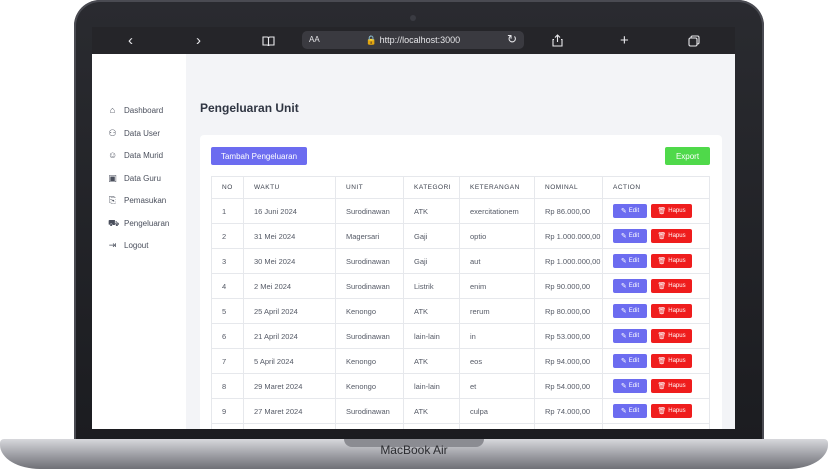 This screenshot has width=828, height=476. What do you see at coordinates (227, 261) in the screenshot?
I see `cell-no: 3` at bounding box center [227, 261].